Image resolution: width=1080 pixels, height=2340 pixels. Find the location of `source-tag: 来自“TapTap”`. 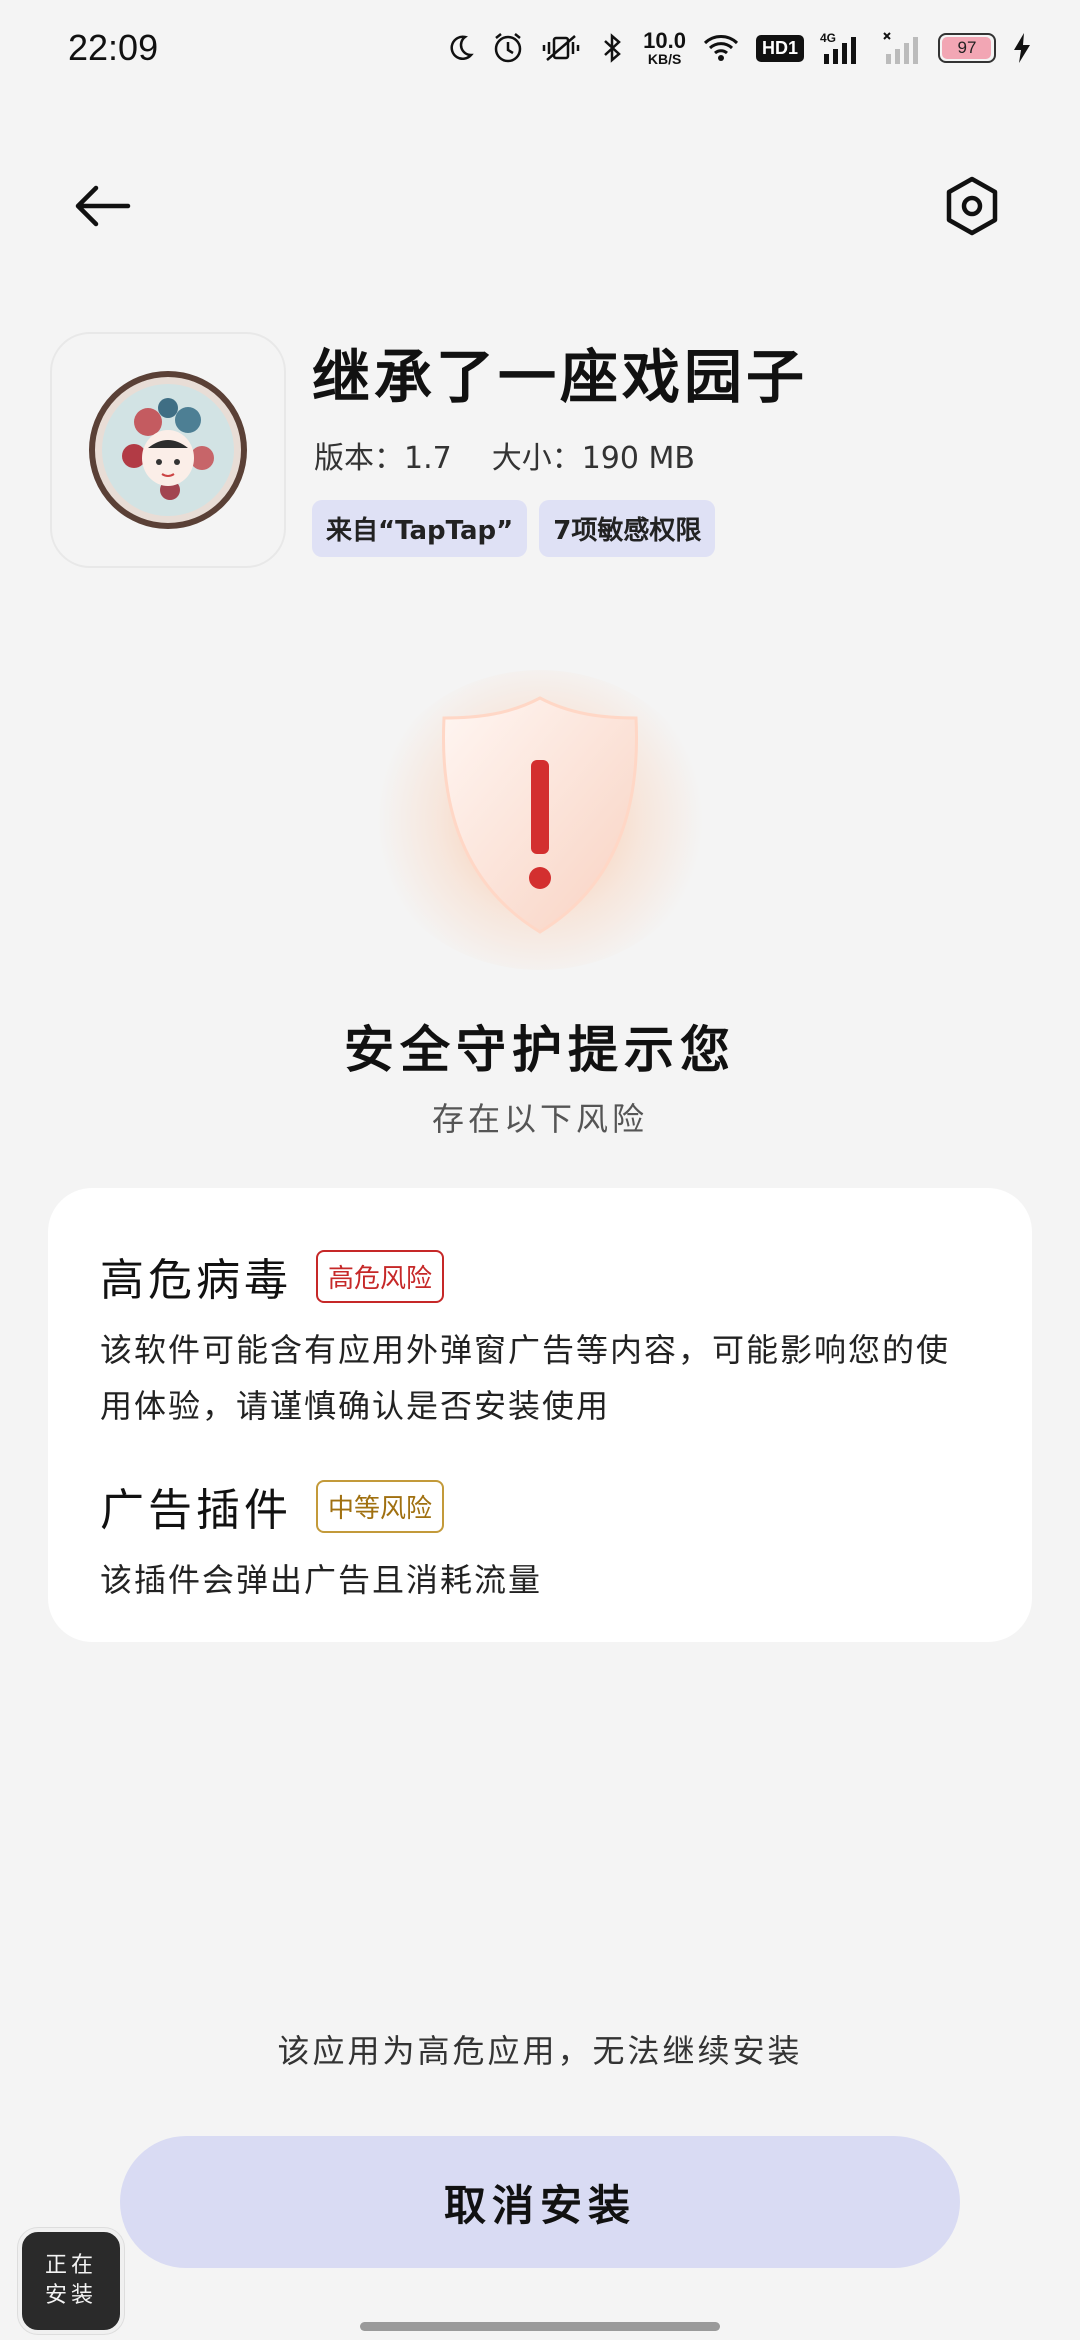

source-tag: 来自“TapTap” is located at coordinates (420, 528).